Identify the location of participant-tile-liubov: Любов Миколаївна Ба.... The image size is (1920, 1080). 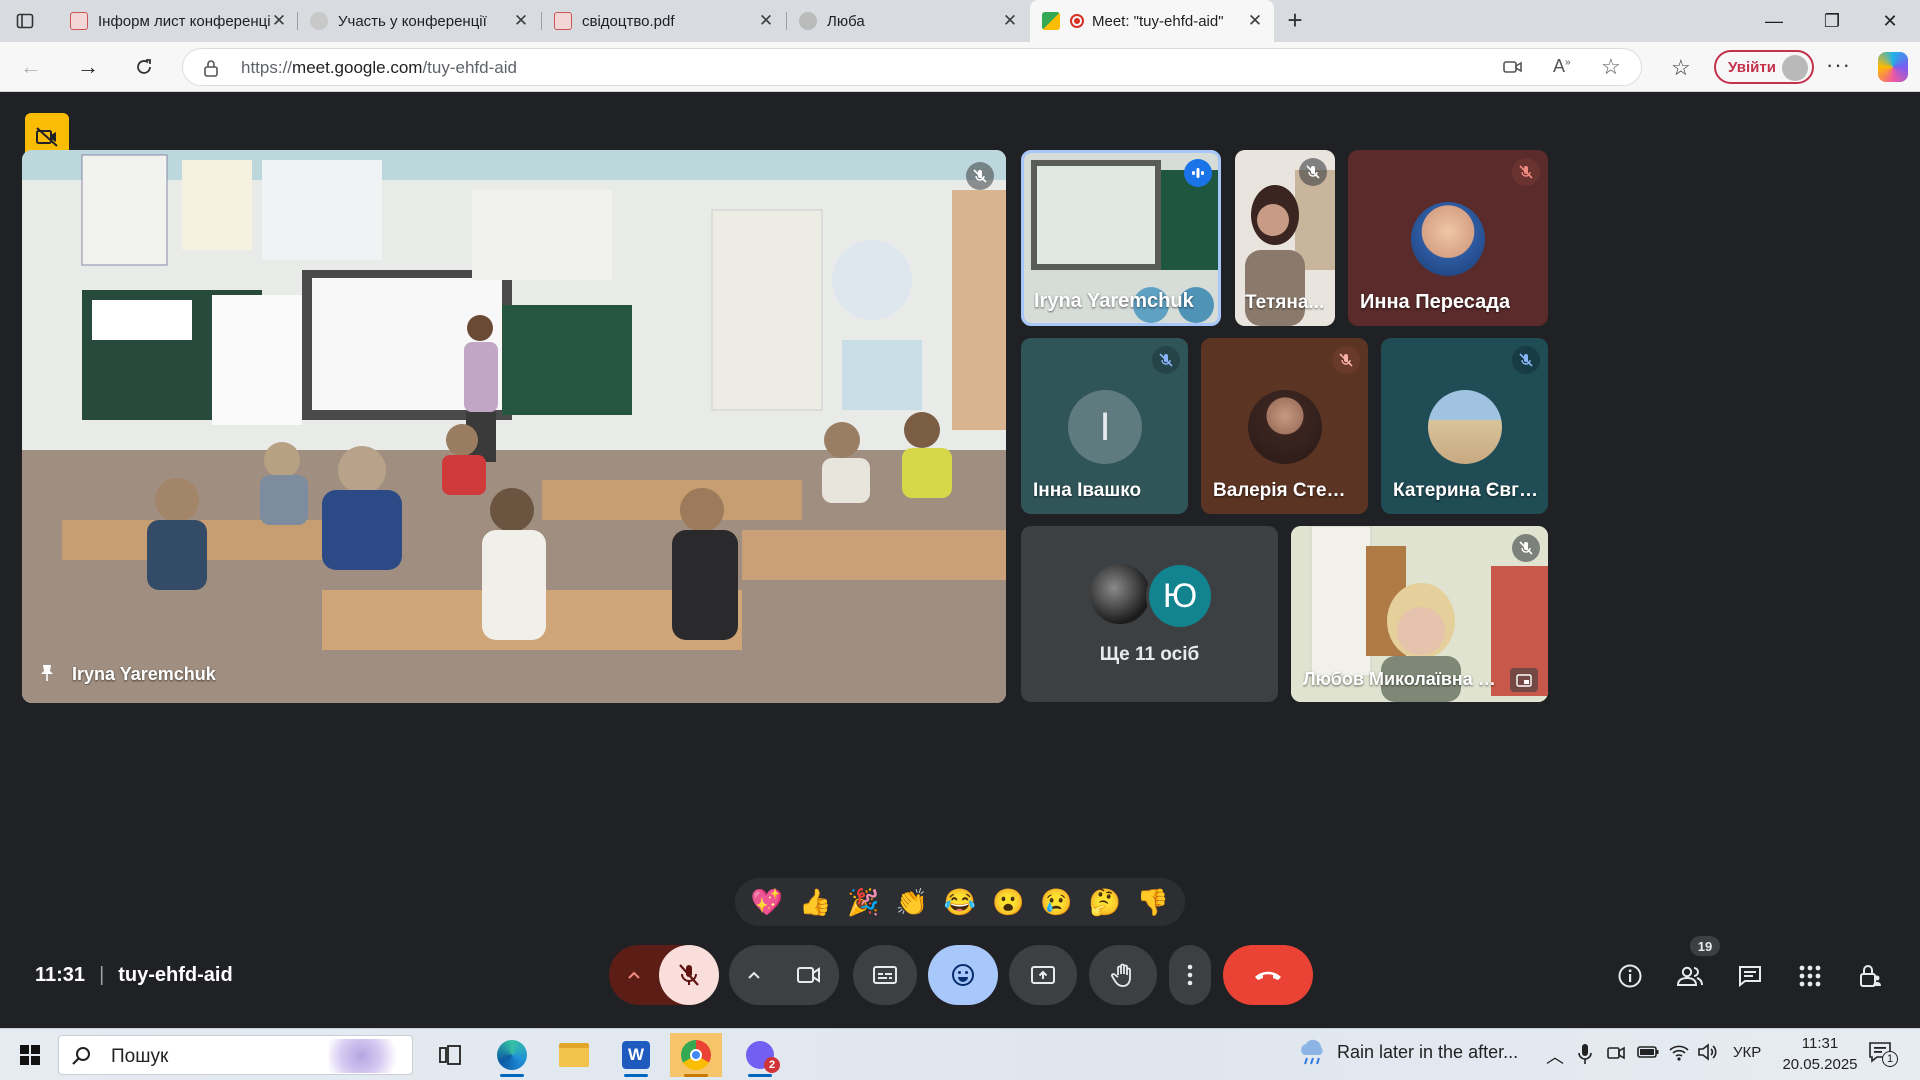
(1419, 614).